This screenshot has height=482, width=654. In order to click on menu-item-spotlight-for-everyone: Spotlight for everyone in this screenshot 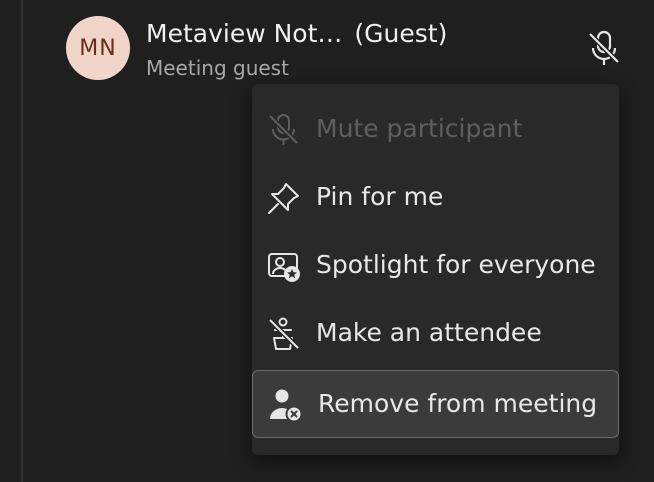, I will do `click(435, 266)`.